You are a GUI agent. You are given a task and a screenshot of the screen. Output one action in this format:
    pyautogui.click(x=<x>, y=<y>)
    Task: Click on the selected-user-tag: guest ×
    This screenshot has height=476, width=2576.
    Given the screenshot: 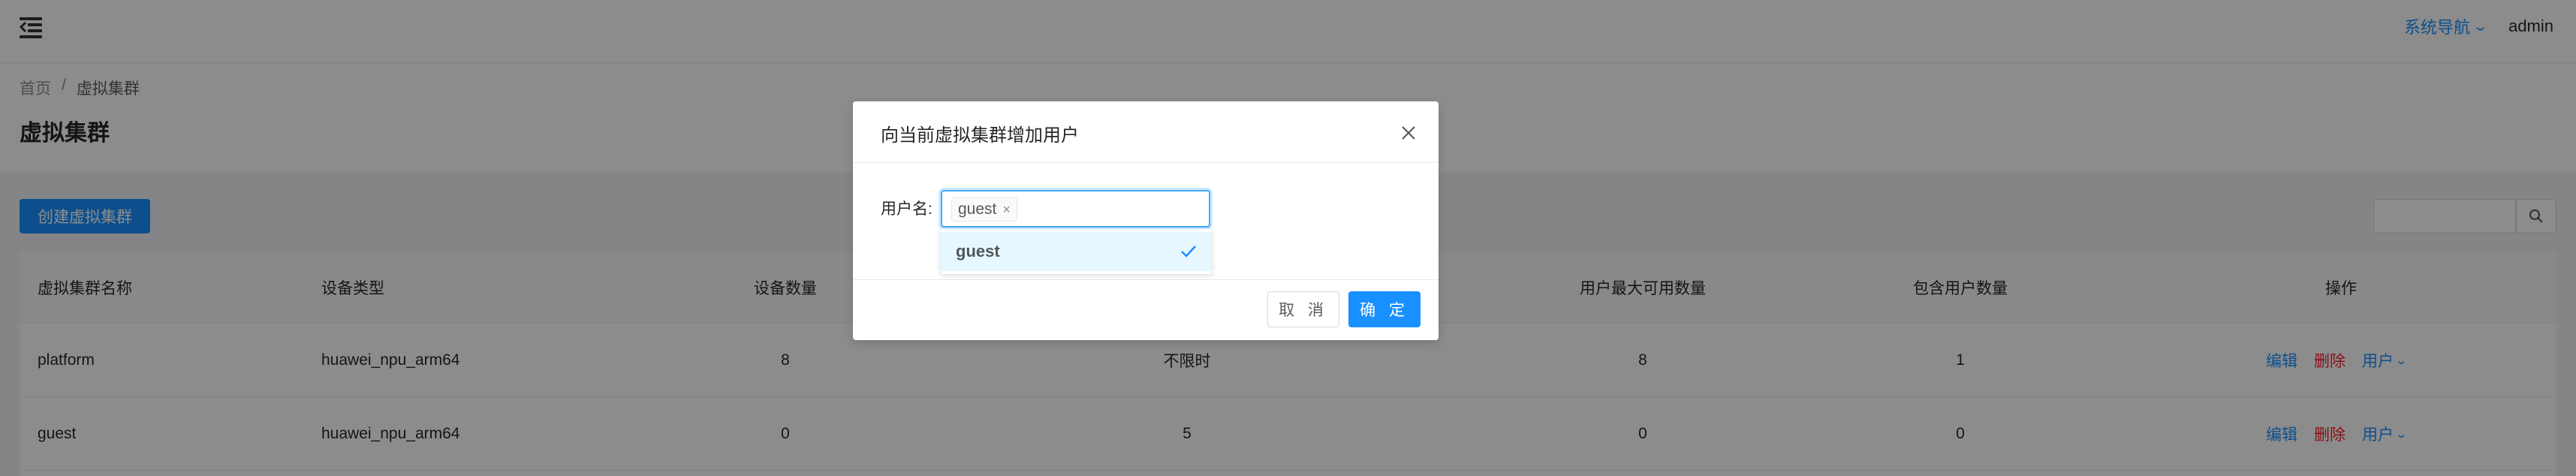 What is the action you would take?
    pyautogui.click(x=984, y=209)
    